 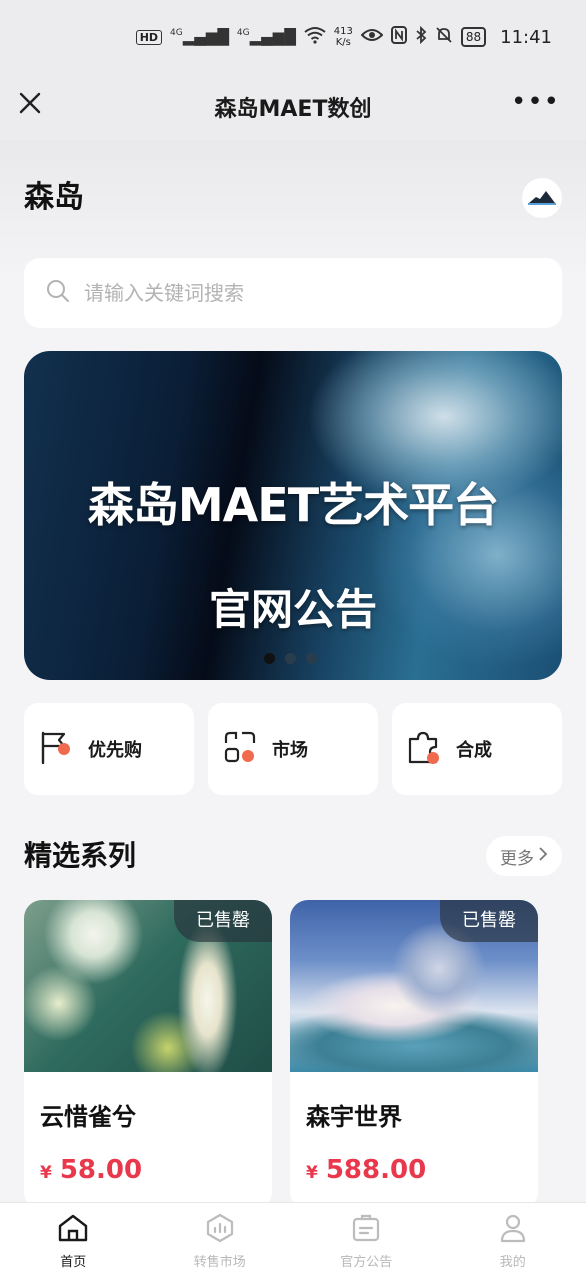 I want to click on eye-icon, so click(x=372, y=37).